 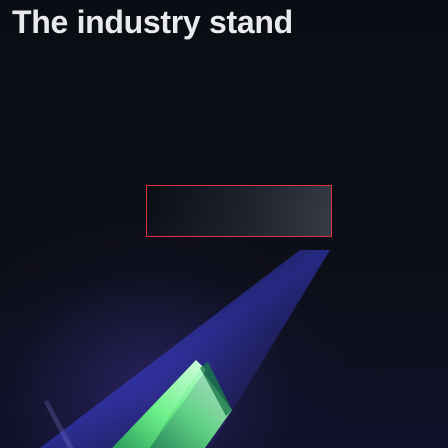 What do you see at coordinates (239, 211) in the screenshot?
I see `cta-button-frame` at bounding box center [239, 211].